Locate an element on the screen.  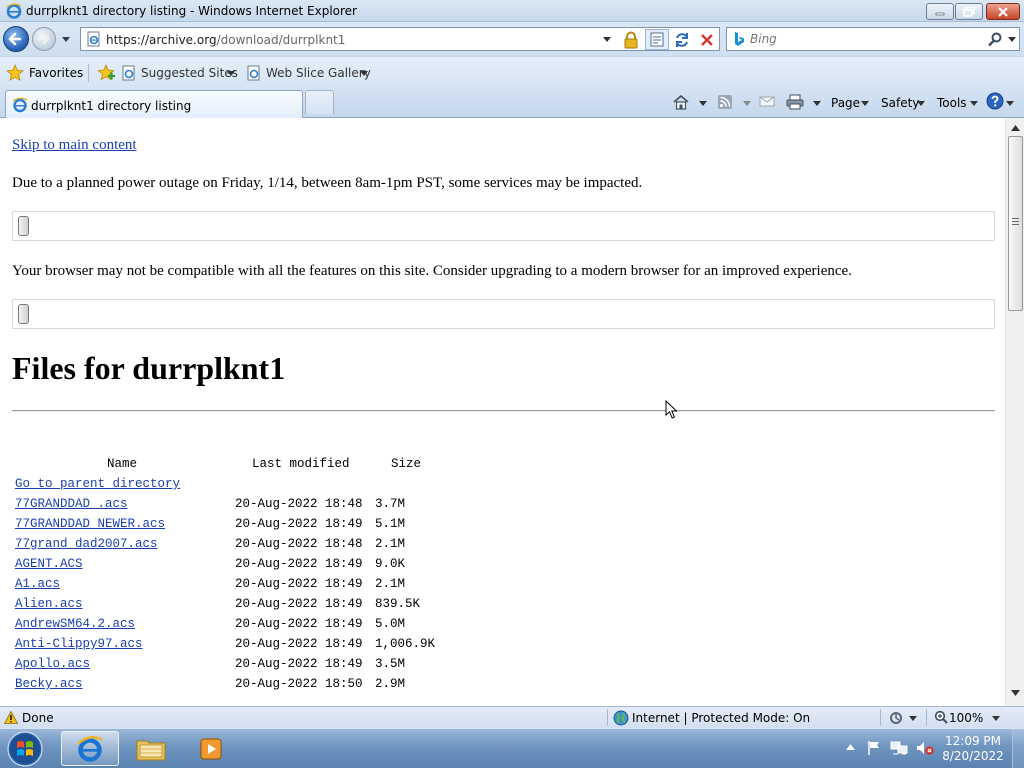
file-size: 1,006.9K is located at coordinates (405, 644).